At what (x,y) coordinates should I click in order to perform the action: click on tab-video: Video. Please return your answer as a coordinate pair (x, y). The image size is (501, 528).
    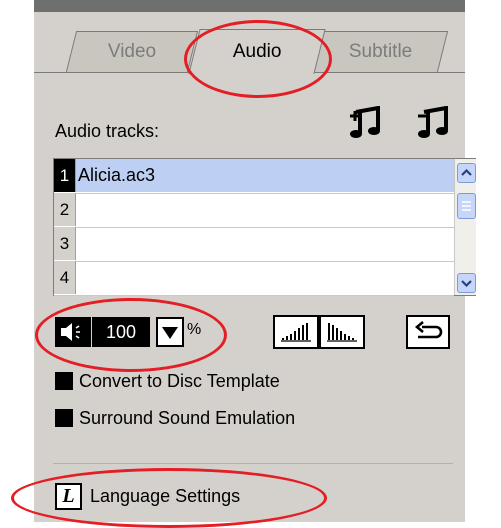
    Looking at the image, I should click on (132, 51).